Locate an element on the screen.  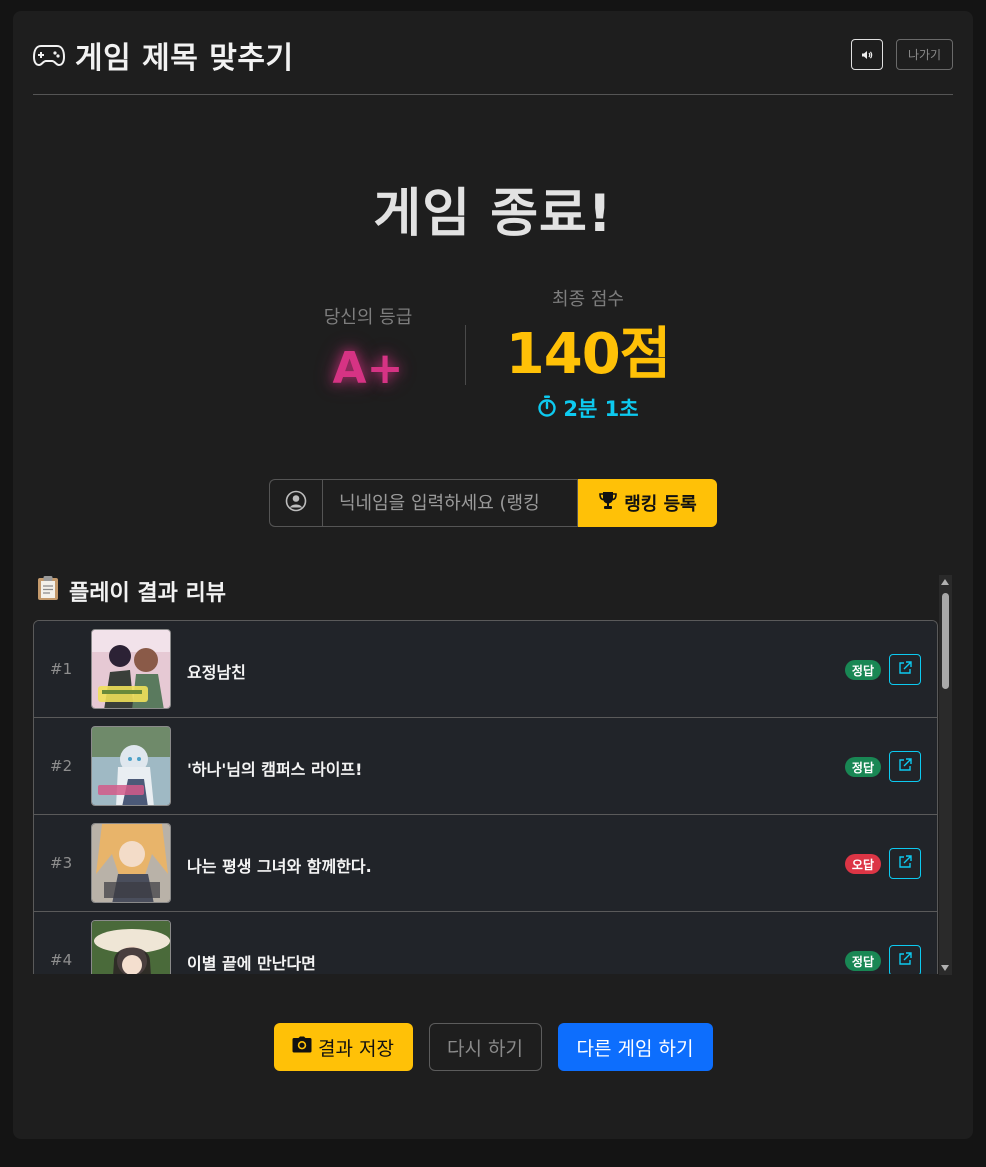
footer-buttons: 결과 저장 다시 하기 다른 게임 하기 is located at coordinates (493, 1047).